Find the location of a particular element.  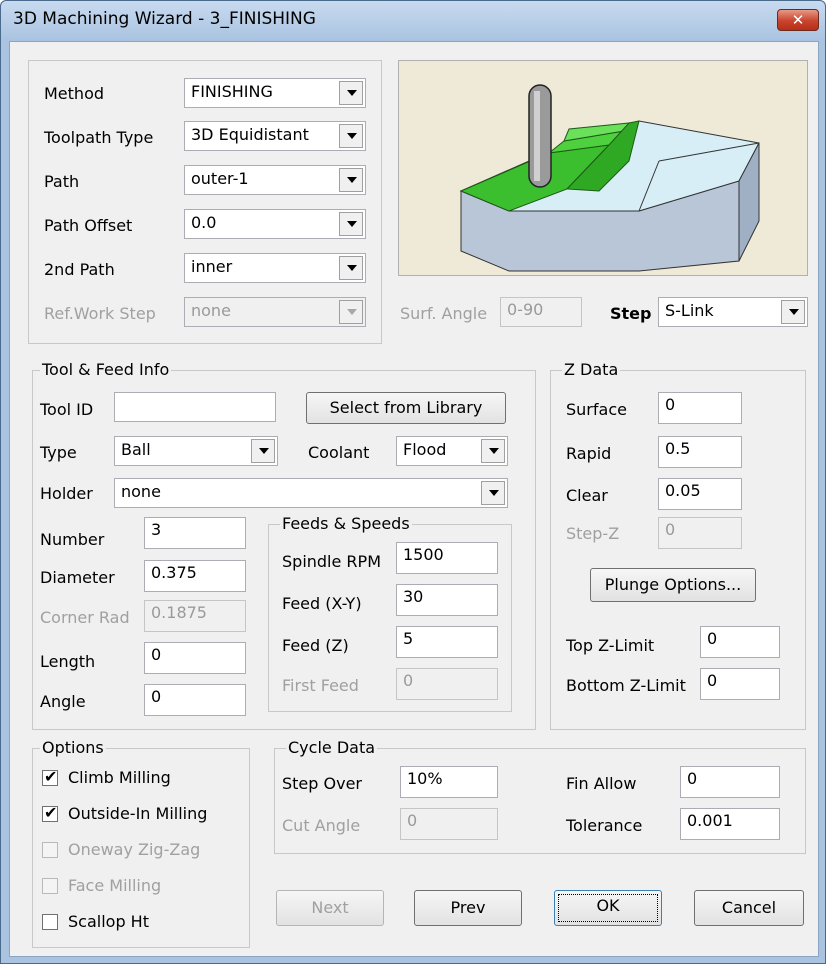

type-select: Ball is located at coordinates (196, 451).